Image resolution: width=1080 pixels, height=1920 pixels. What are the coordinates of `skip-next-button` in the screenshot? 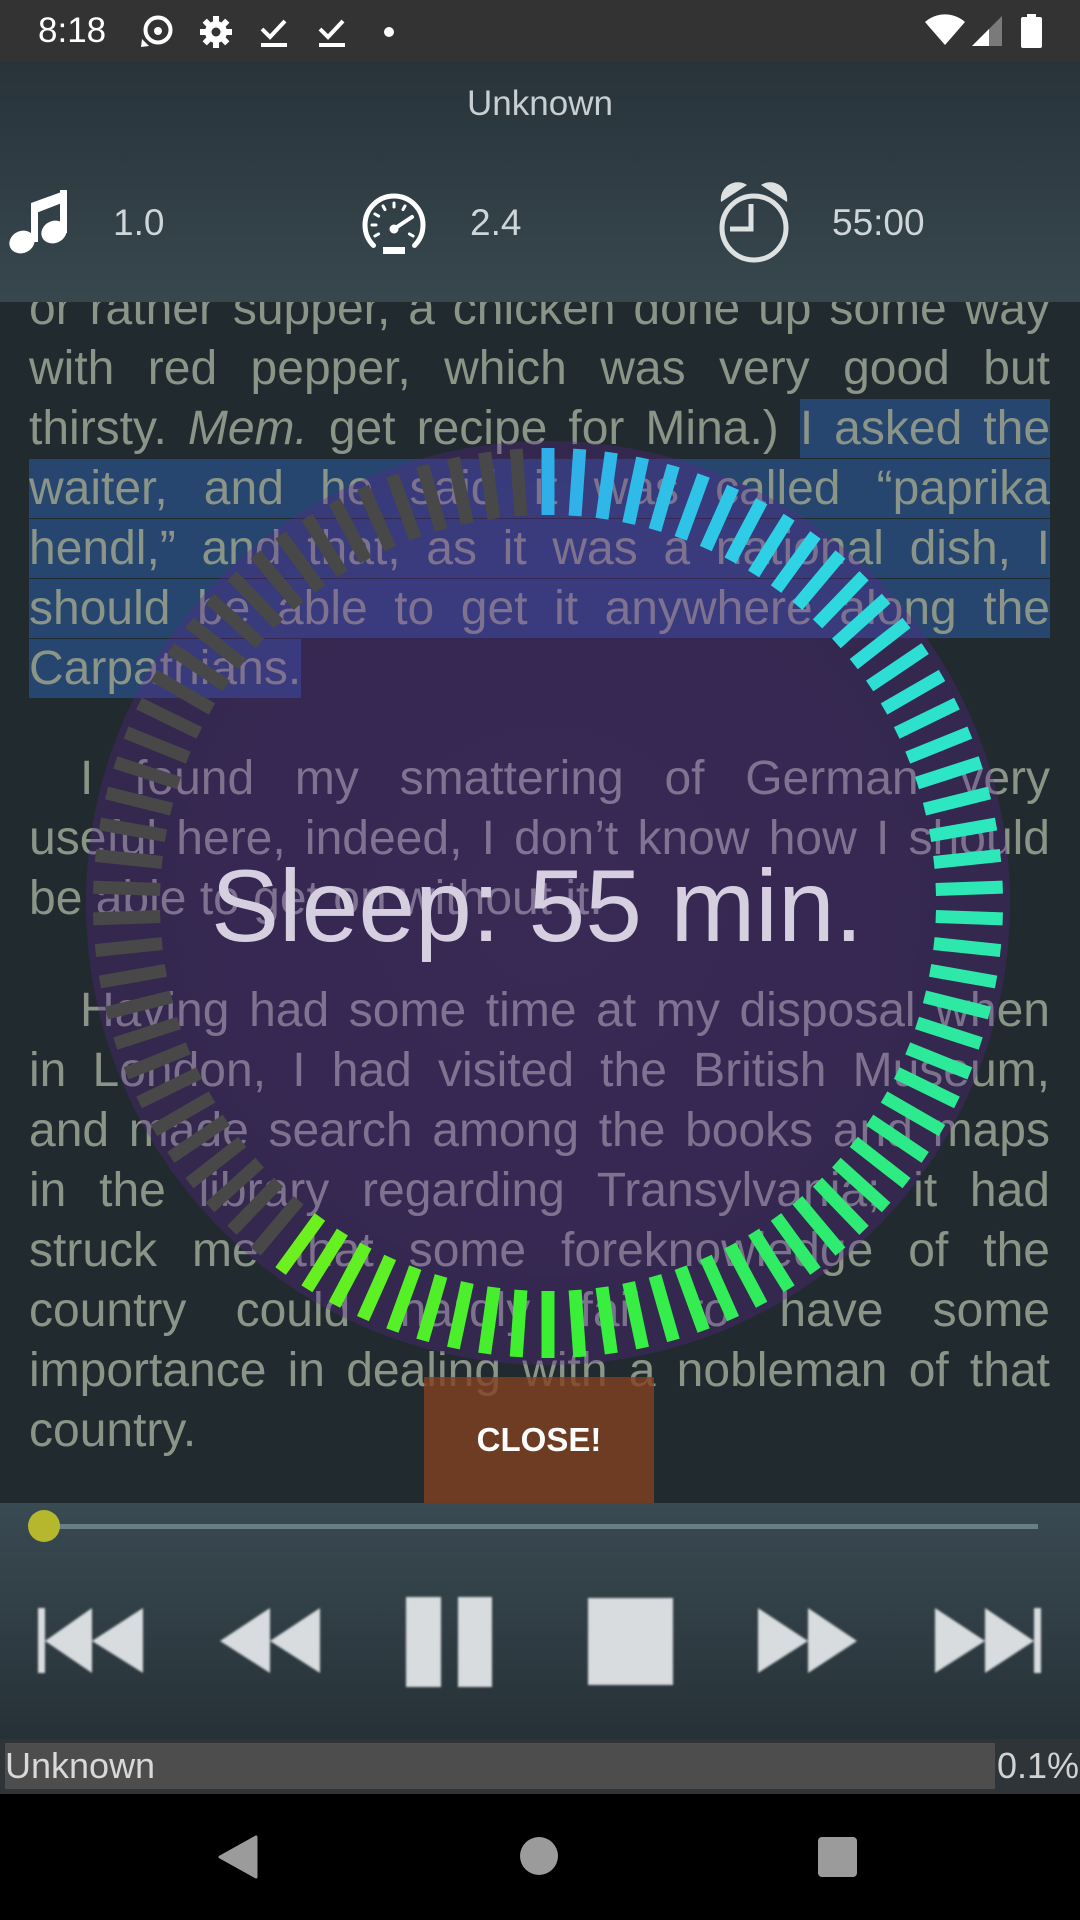 It's located at (988, 1641).